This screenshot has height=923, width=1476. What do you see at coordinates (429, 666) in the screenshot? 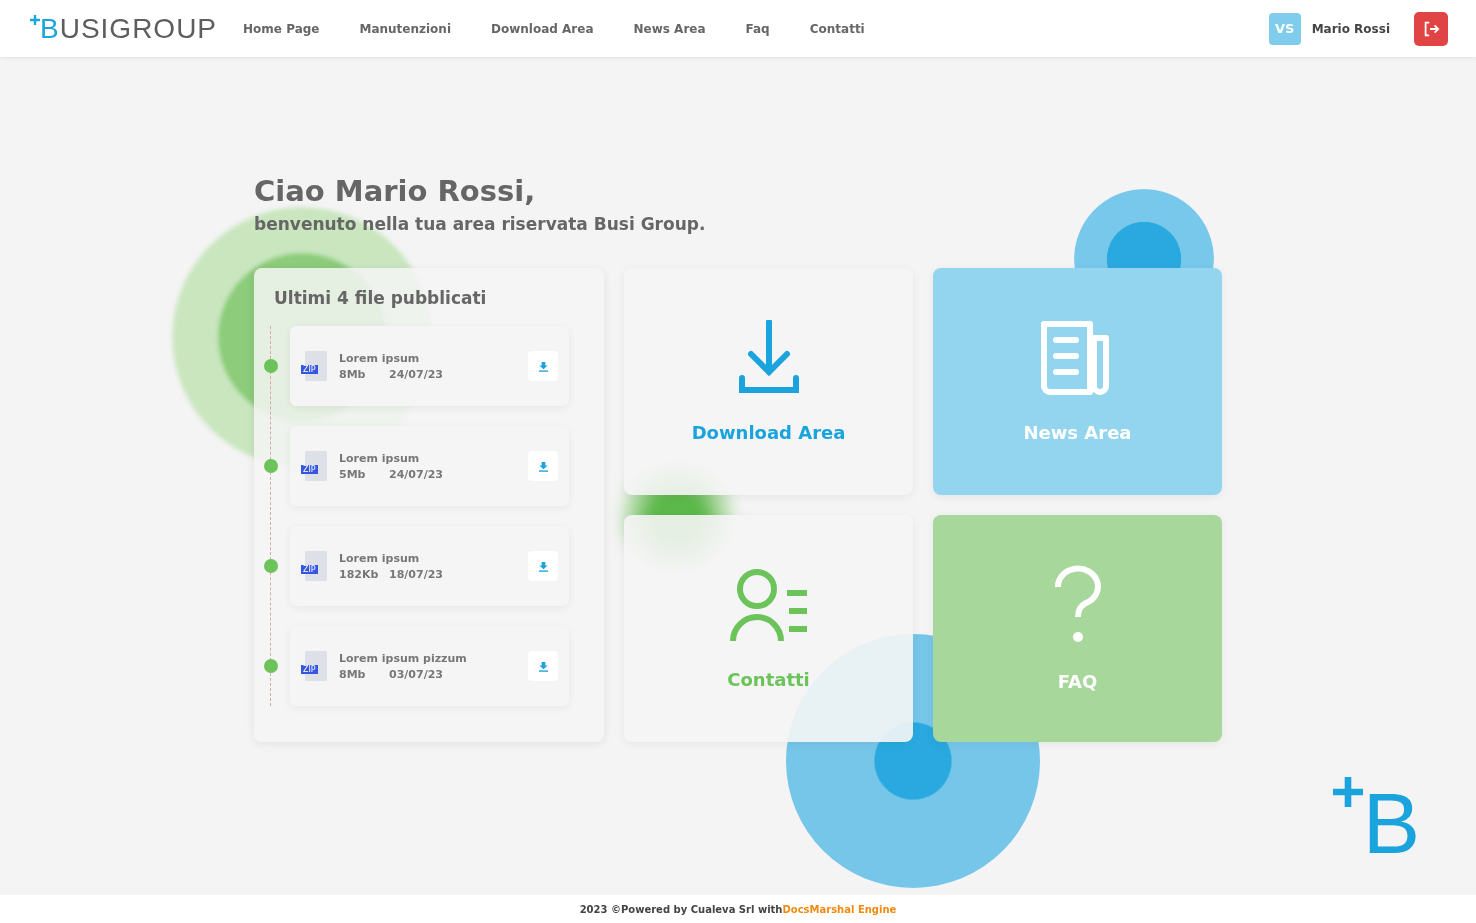
I see `file-item: ZIP Lorem ipsum pizzum 8Mb 03/07/23` at bounding box center [429, 666].